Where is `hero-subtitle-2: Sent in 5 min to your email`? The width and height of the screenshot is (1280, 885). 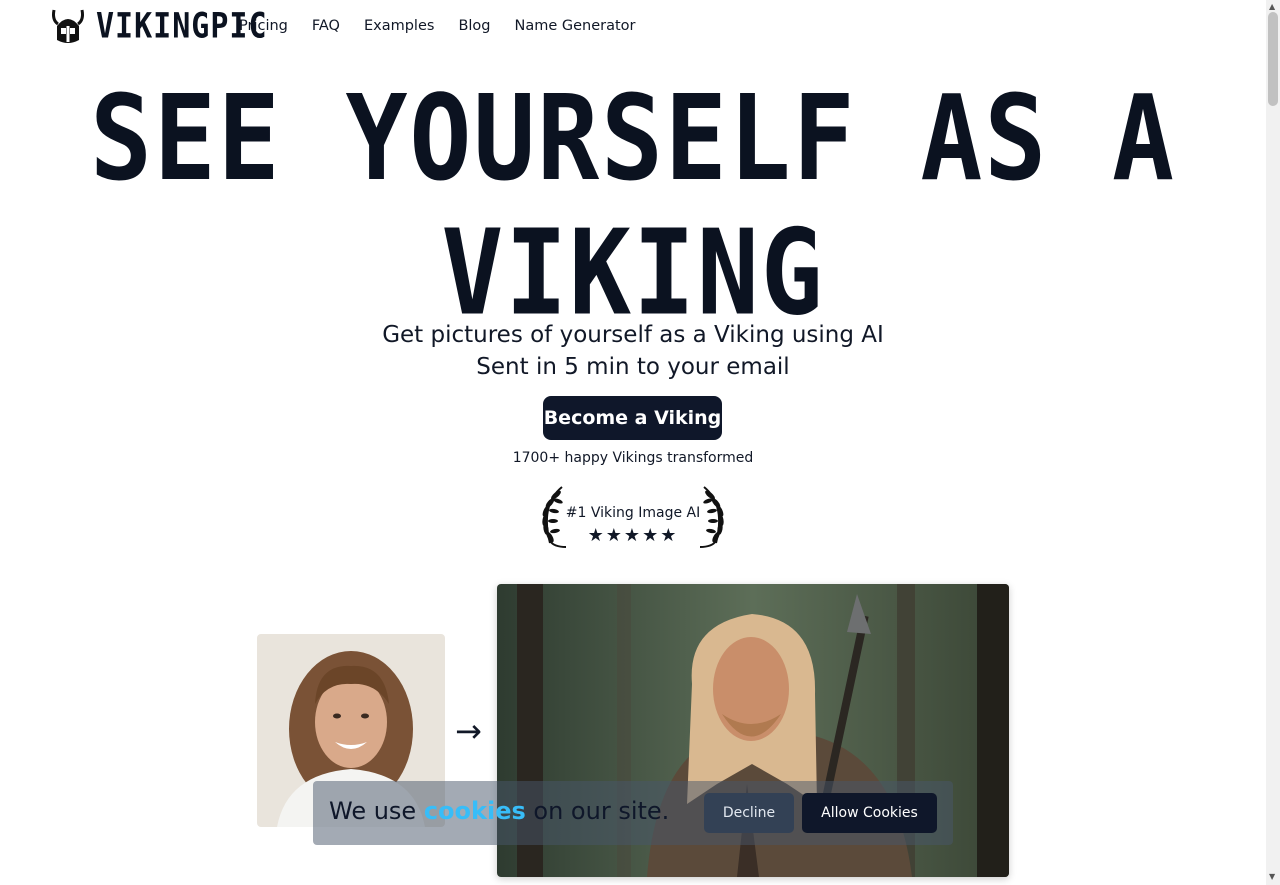 hero-subtitle-2: Sent in 5 min to your email is located at coordinates (633, 367).